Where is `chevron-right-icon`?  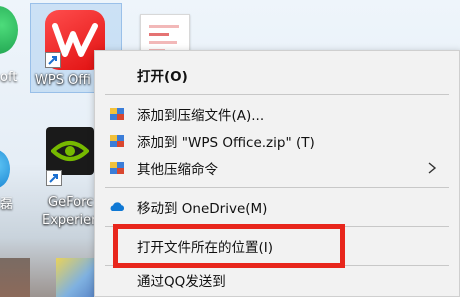 chevron-right-icon is located at coordinates (432, 168).